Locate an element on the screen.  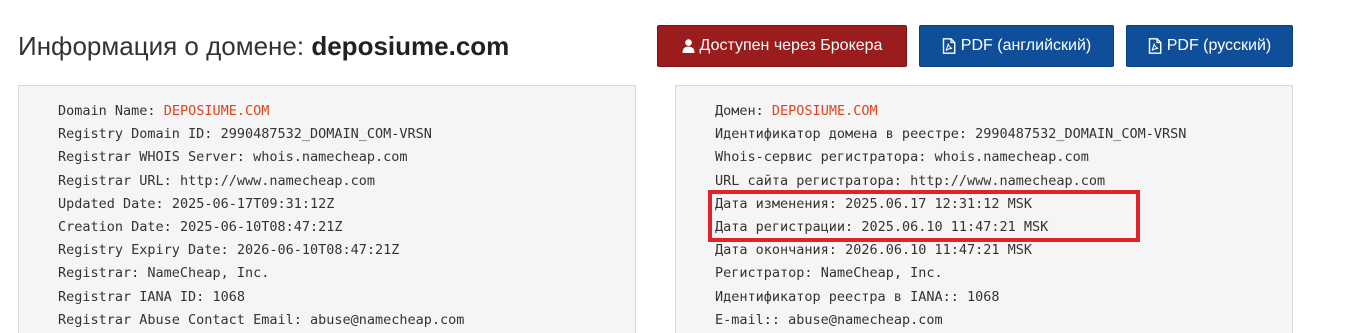
whois-ru-line-expiry-date: Дата окончания: 2026.06.10 11:47:21 MSK is located at coordinates (873, 250).